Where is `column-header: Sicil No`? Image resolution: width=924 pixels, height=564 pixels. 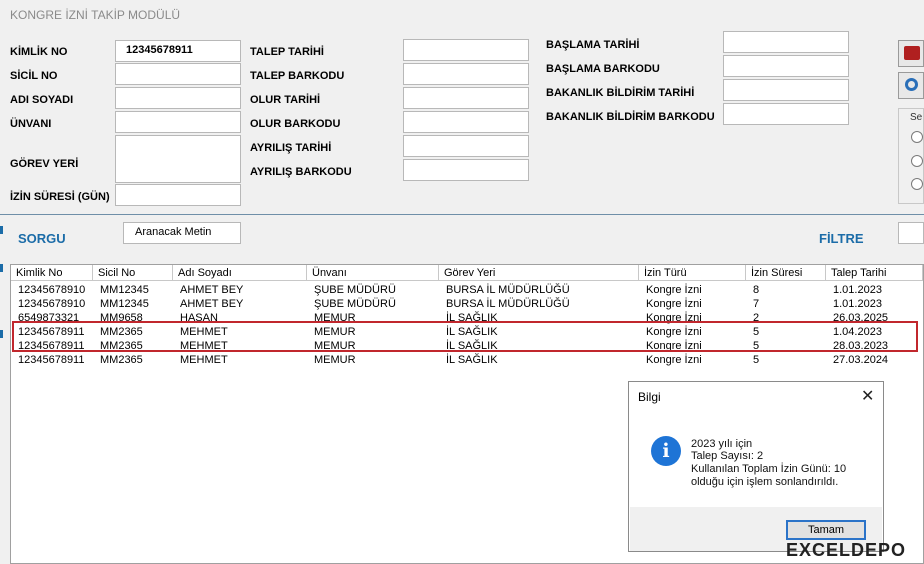 column-header: Sicil No is located at coordinates (133, 273).